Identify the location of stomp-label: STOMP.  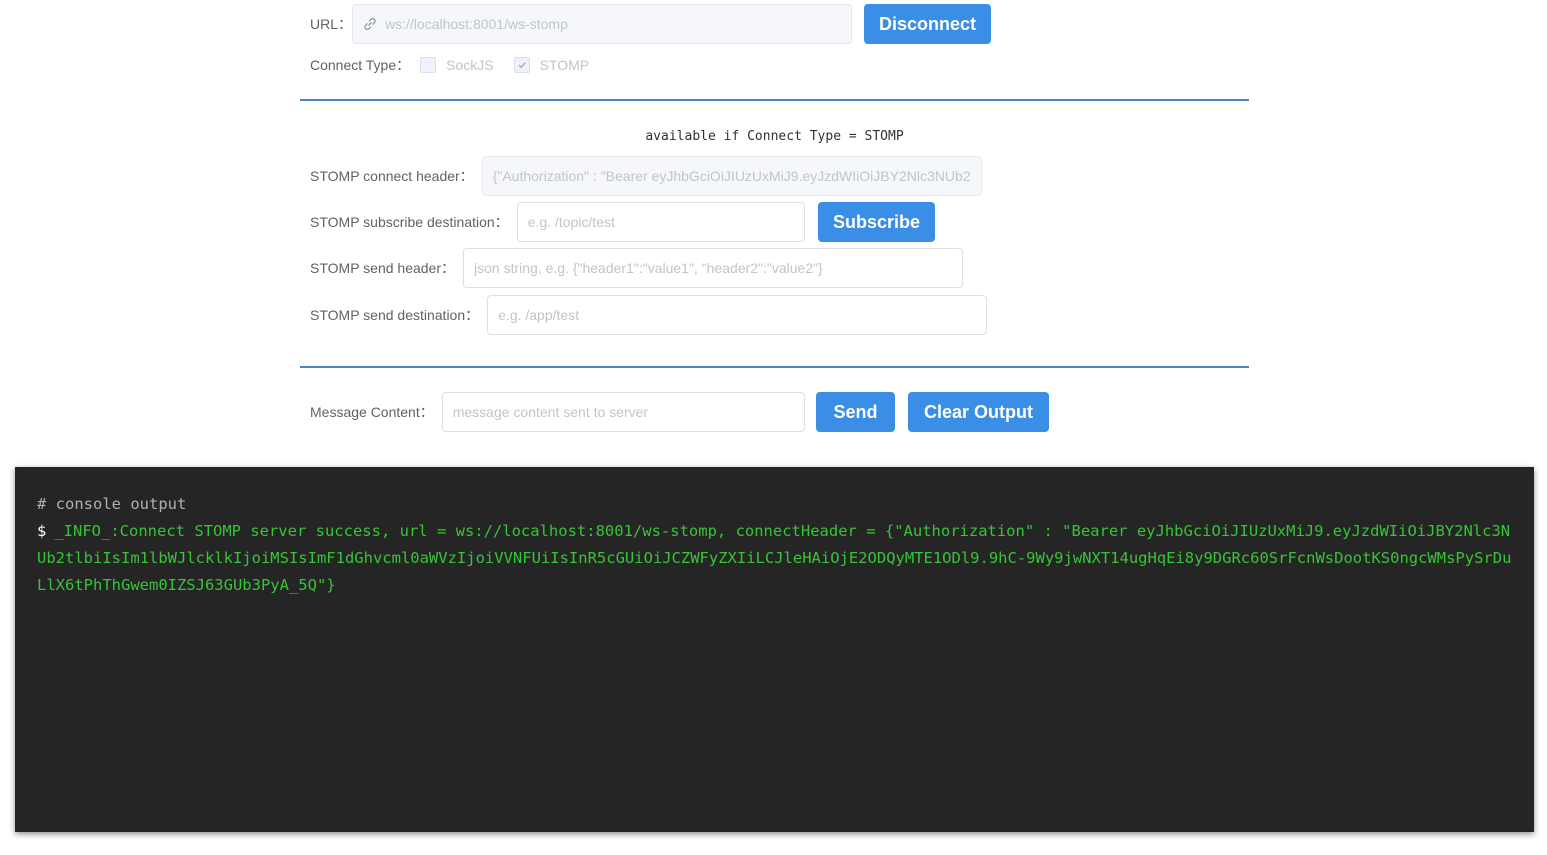
(564, 65).